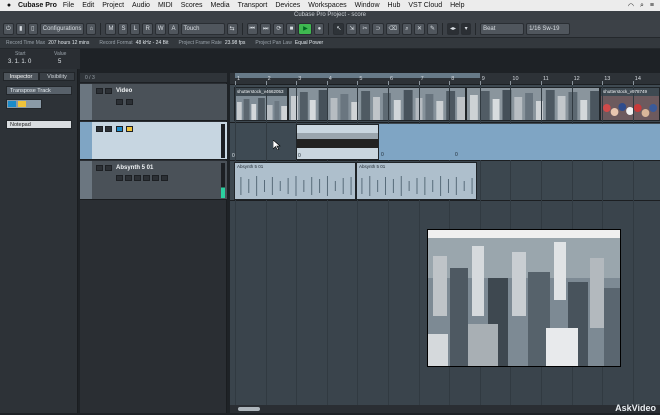 The image size is (660, 415). I want to click on record-icon: ●, so click(319, 28).